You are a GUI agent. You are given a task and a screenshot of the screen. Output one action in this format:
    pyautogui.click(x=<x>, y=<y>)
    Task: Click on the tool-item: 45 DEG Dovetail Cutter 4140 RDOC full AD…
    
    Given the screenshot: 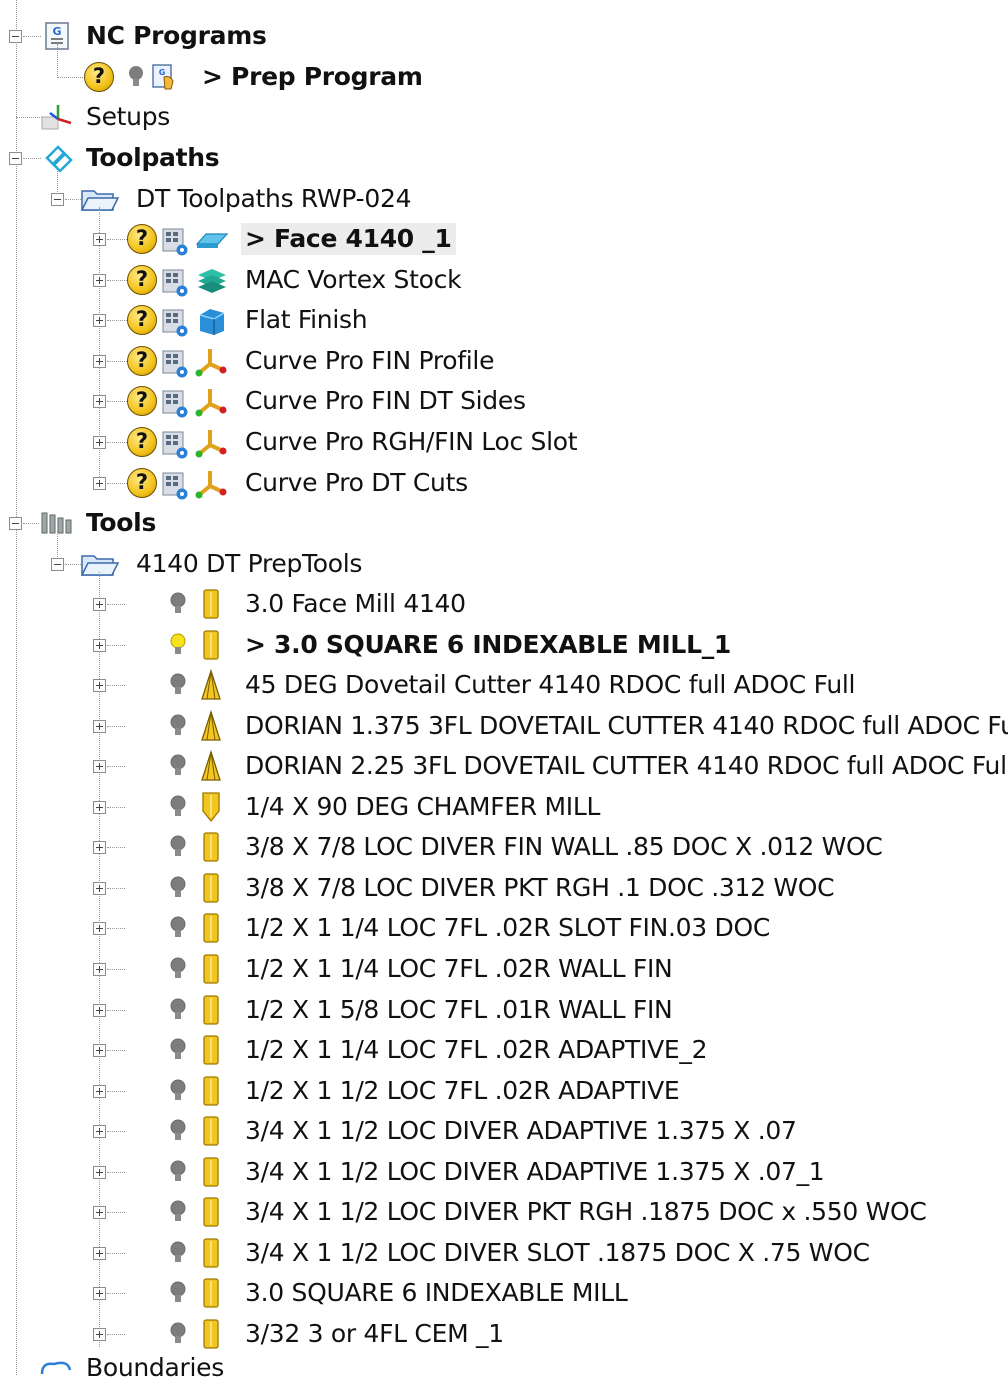 What is the action you would take?
    pyautogui.click(x=504, y=685)
    